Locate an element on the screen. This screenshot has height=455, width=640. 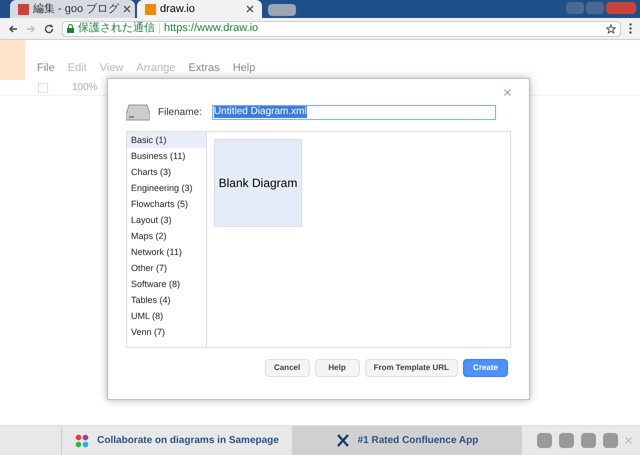
minimize-button is located at coordinates (575, 8).